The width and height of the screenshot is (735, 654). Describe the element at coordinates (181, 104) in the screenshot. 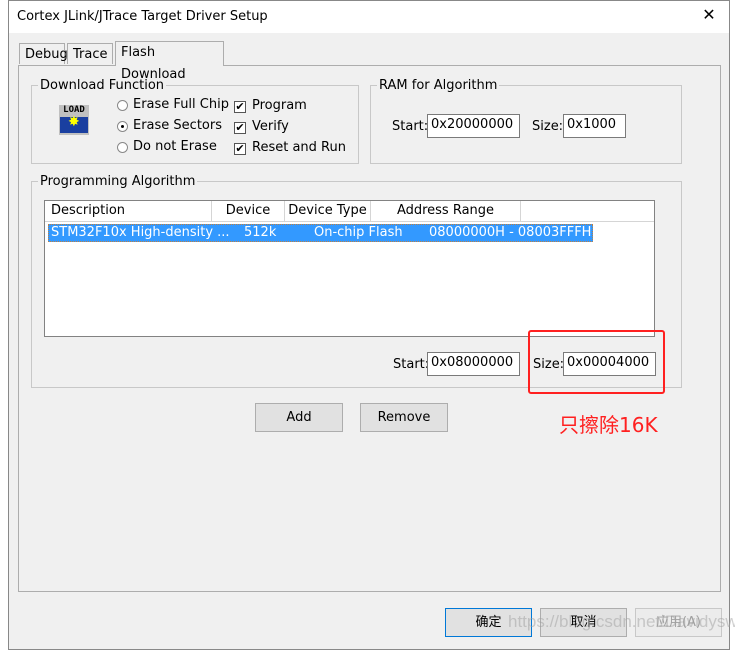

I see `erase-full-chip-label: Erase Full Chip` at that location.